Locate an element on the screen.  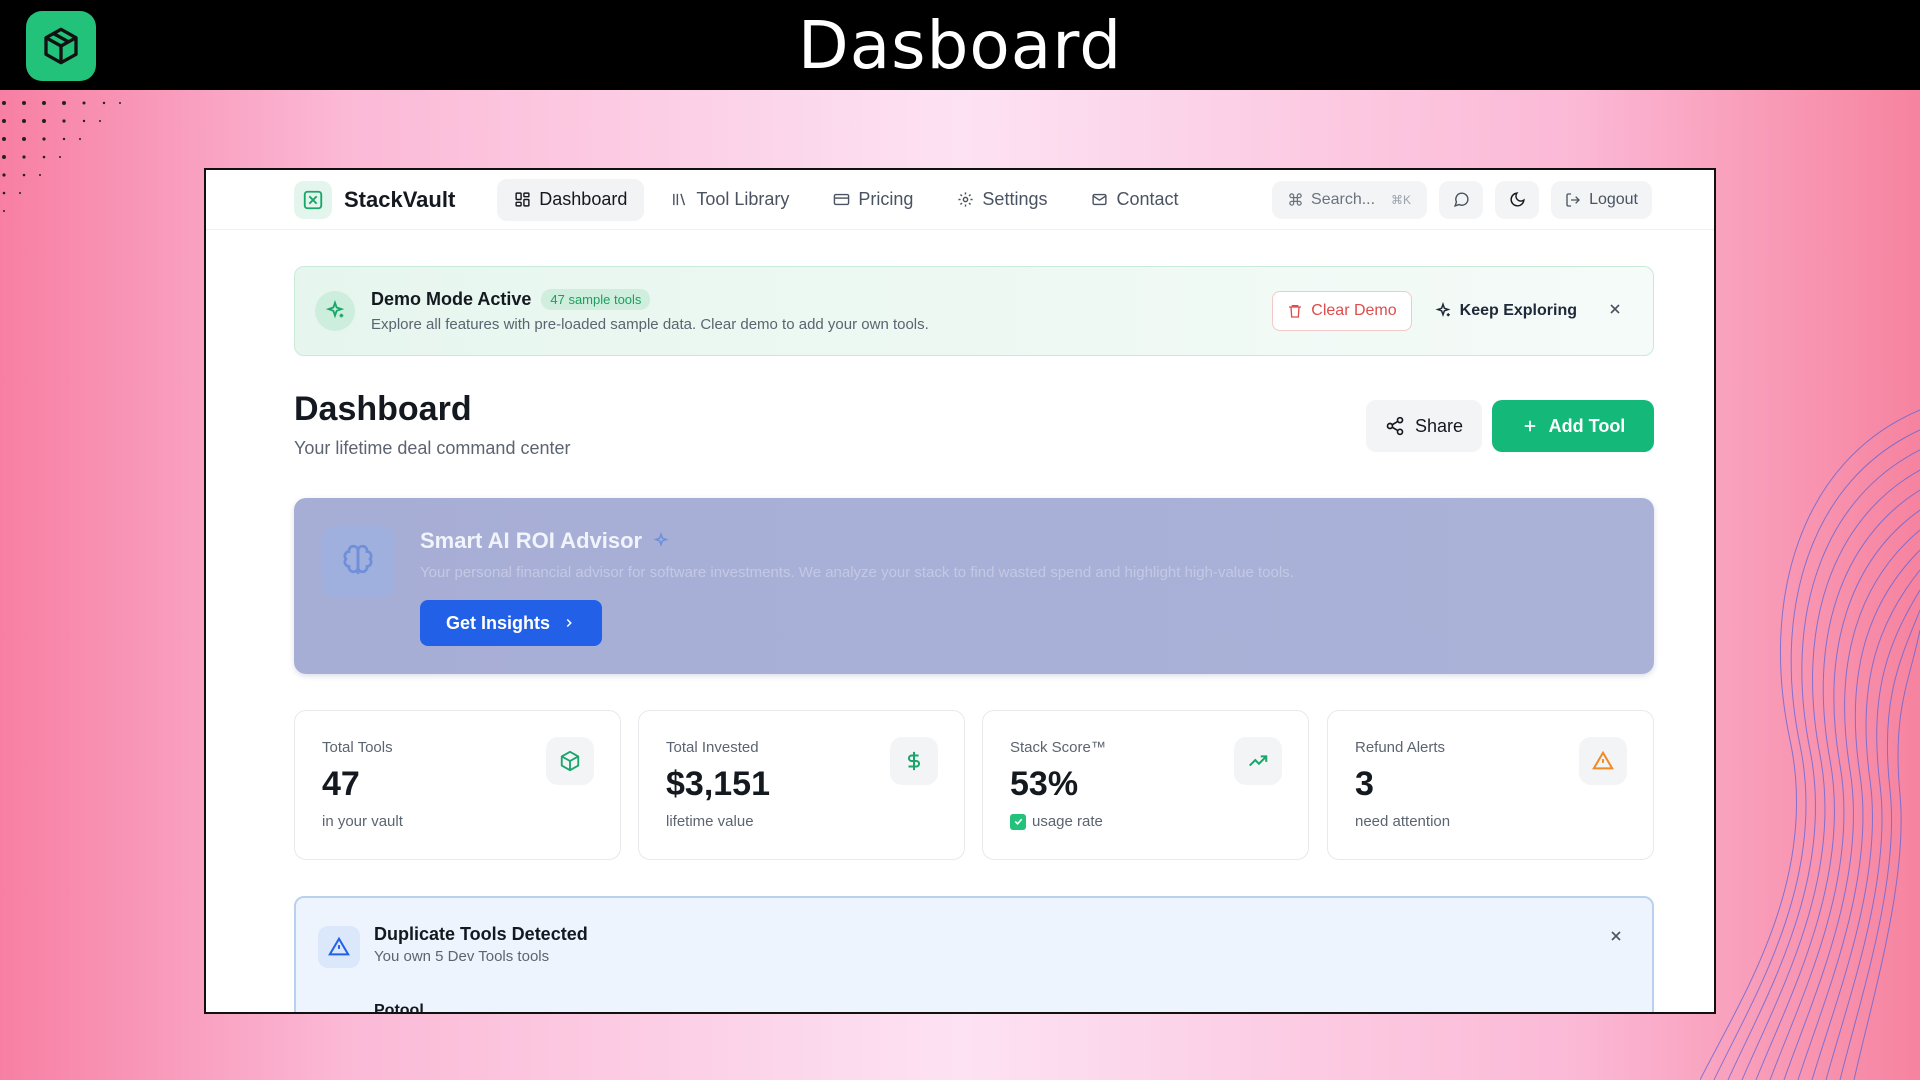
nav-item-label: Contact is located at coordinates (1147, 199).